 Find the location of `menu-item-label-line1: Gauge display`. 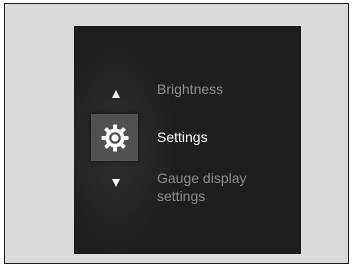

menu-item-label-line1: Gauge display is located at coordinates (202, 178).